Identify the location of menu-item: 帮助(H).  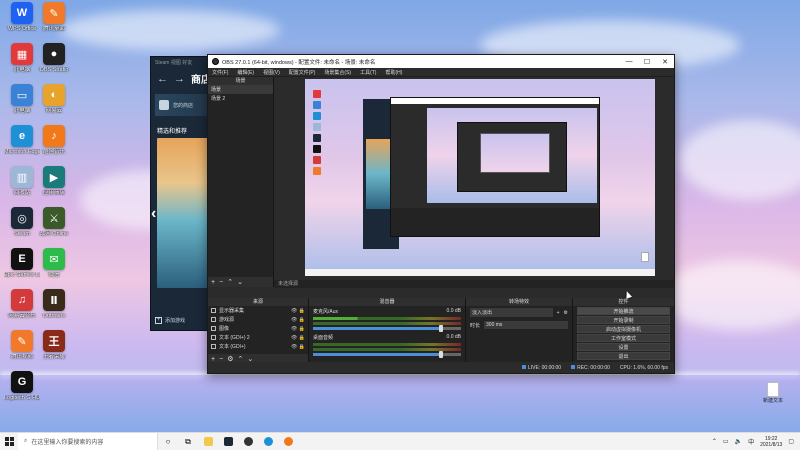
(393, 72).